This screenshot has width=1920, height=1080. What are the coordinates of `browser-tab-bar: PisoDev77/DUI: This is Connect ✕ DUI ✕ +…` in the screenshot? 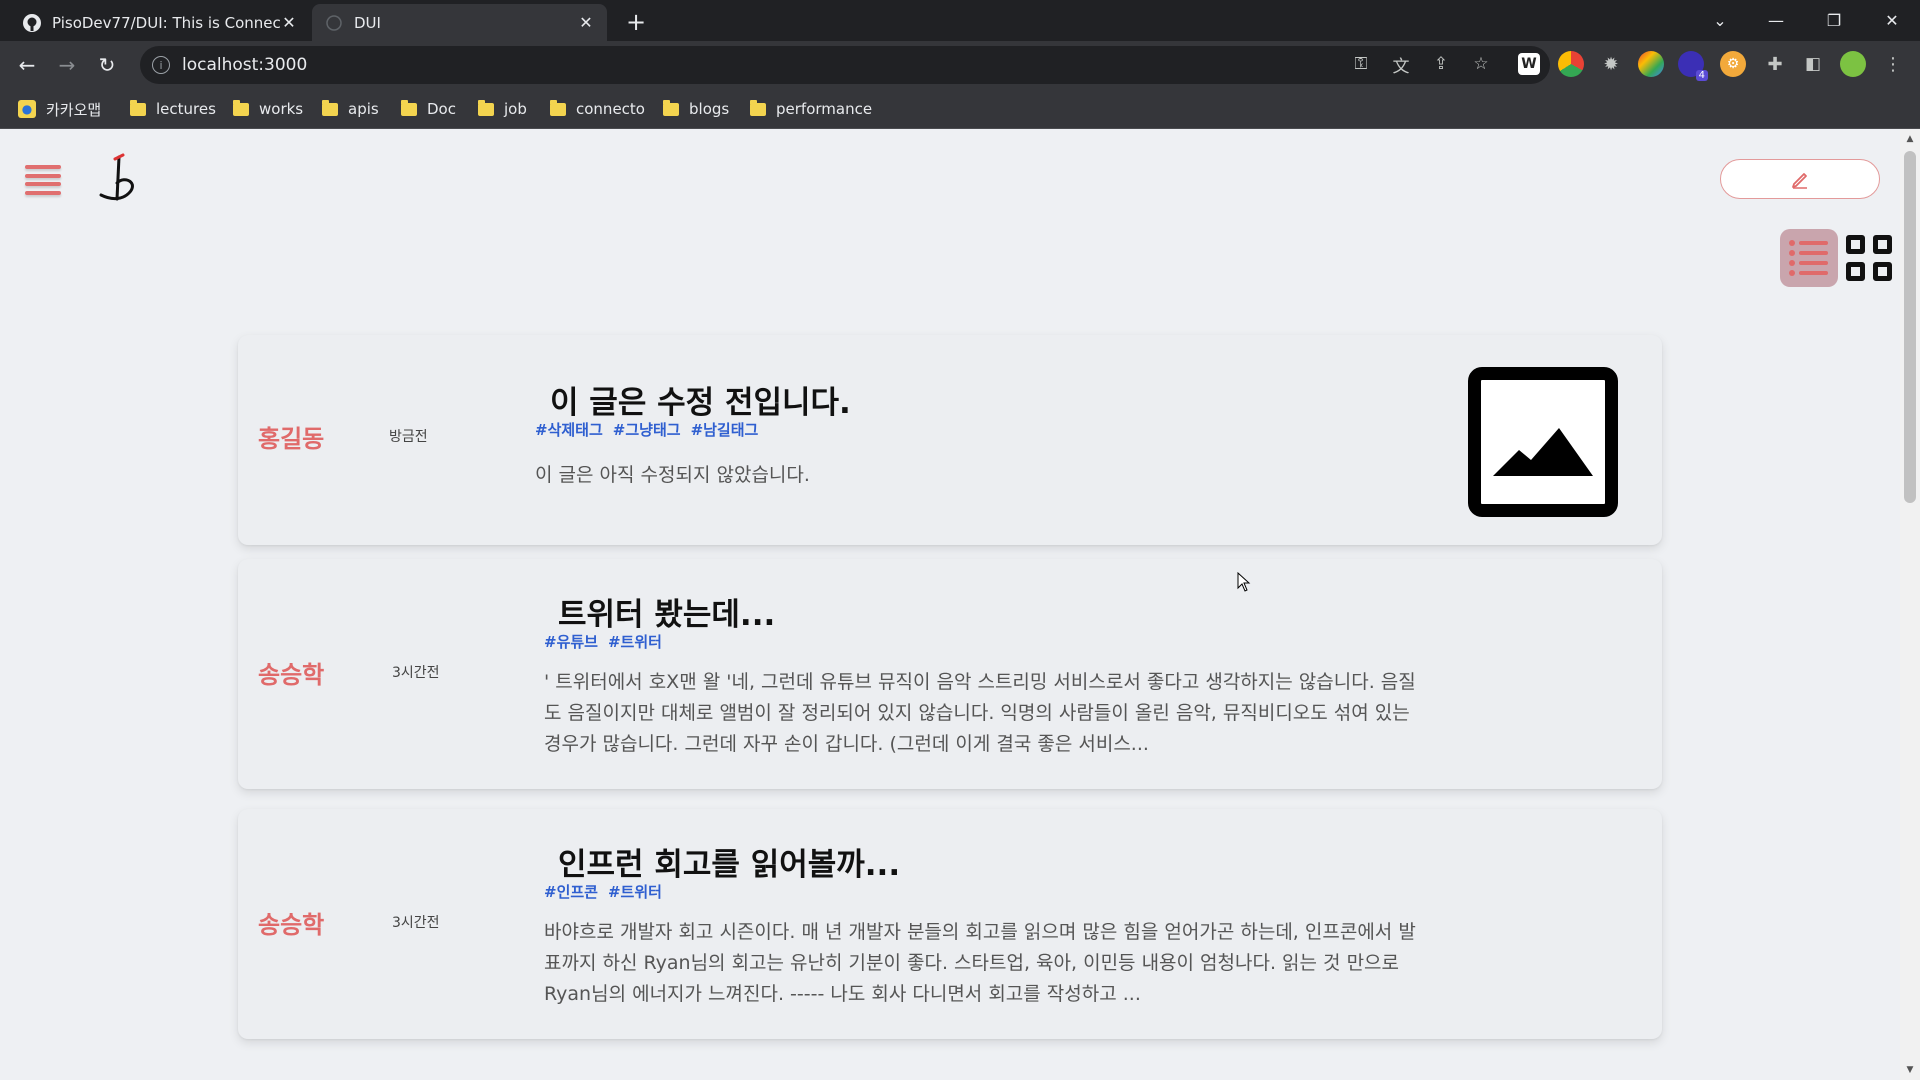 It's located at (960, 20).